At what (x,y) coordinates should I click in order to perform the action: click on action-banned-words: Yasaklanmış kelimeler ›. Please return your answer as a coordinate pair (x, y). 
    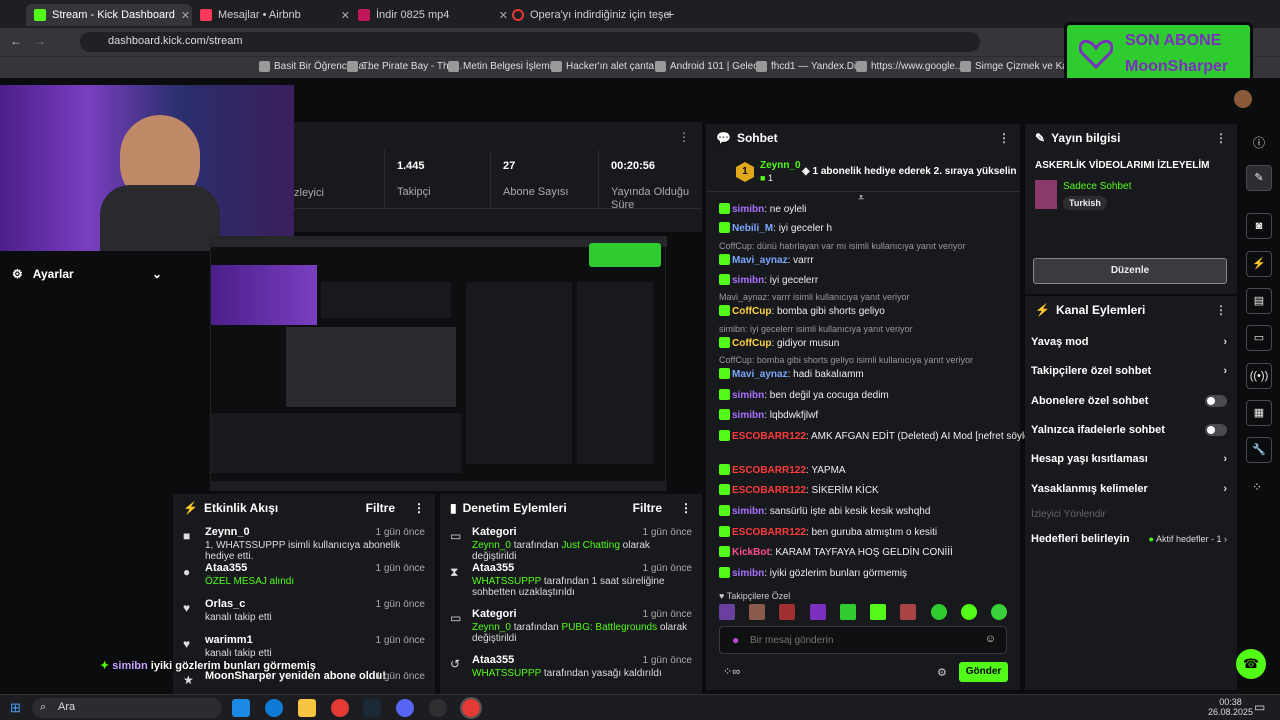
    Looking at the image, I should click on (1129, 489).